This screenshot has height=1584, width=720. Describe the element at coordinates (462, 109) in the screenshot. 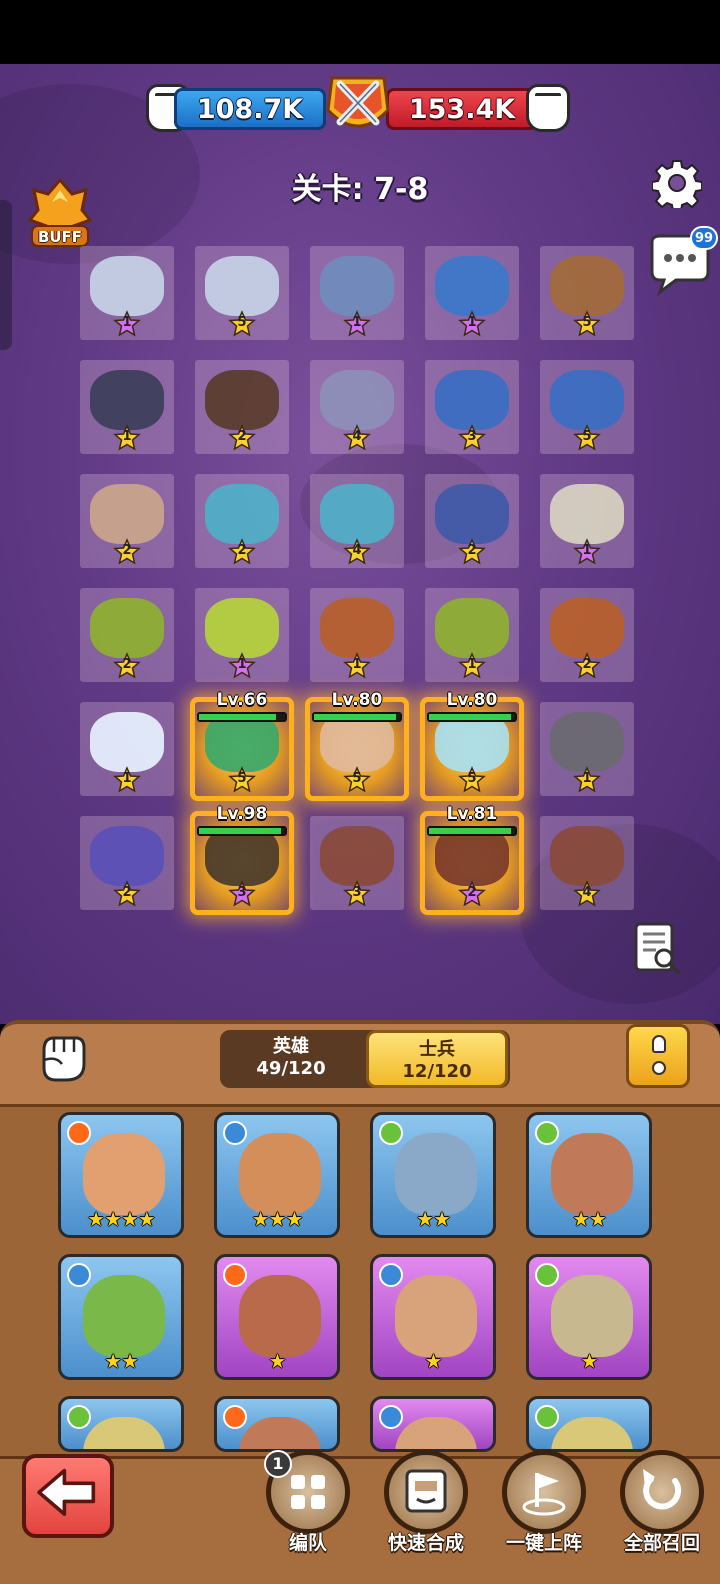

I see `enemy-power: 153.4K` at that location.